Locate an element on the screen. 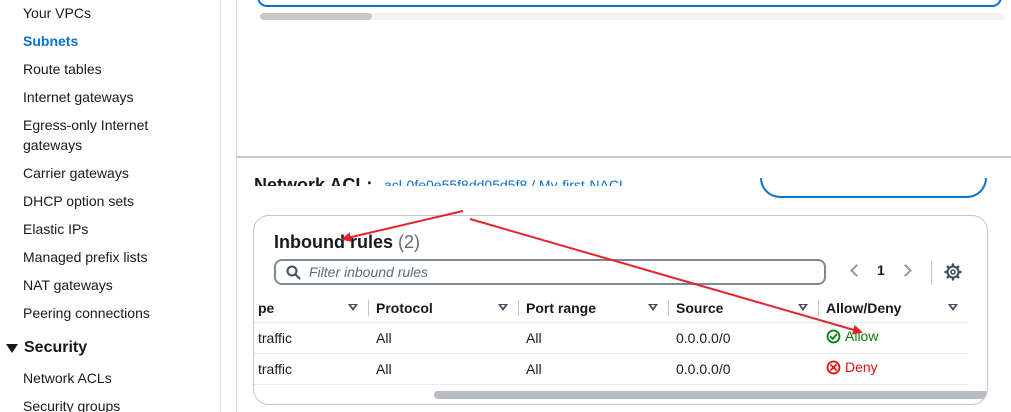 The height and width of the screenshot is (412, 1011). sidebar-item-egress-only-internet-gateways-line2: gateways is located at coordinates (52, 145).